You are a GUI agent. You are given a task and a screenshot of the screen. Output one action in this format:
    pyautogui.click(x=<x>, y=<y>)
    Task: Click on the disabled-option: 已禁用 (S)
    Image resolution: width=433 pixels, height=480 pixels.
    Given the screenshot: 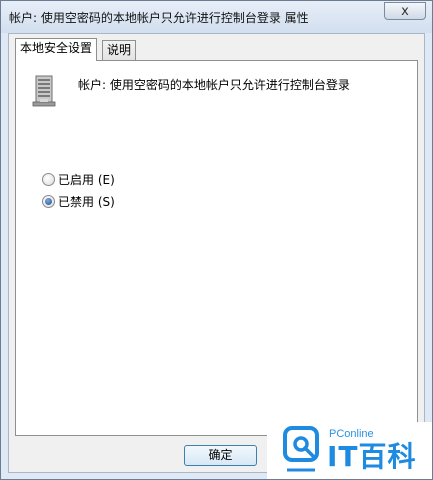 What is the action you would take?
    pyautogui.click(x=78, y=201)
    